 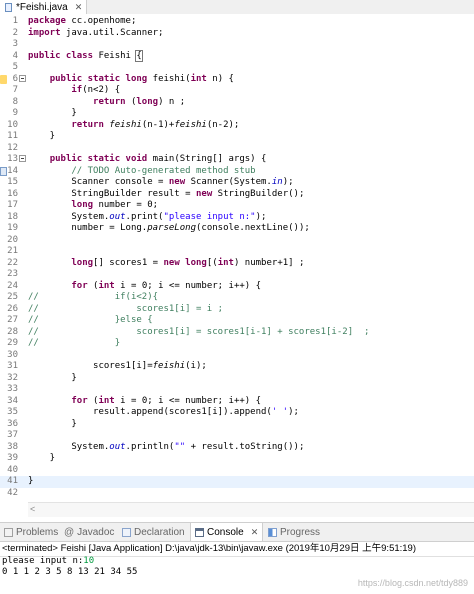 I want to click on scroll-left-icon: <, so click(x=32, y=509).